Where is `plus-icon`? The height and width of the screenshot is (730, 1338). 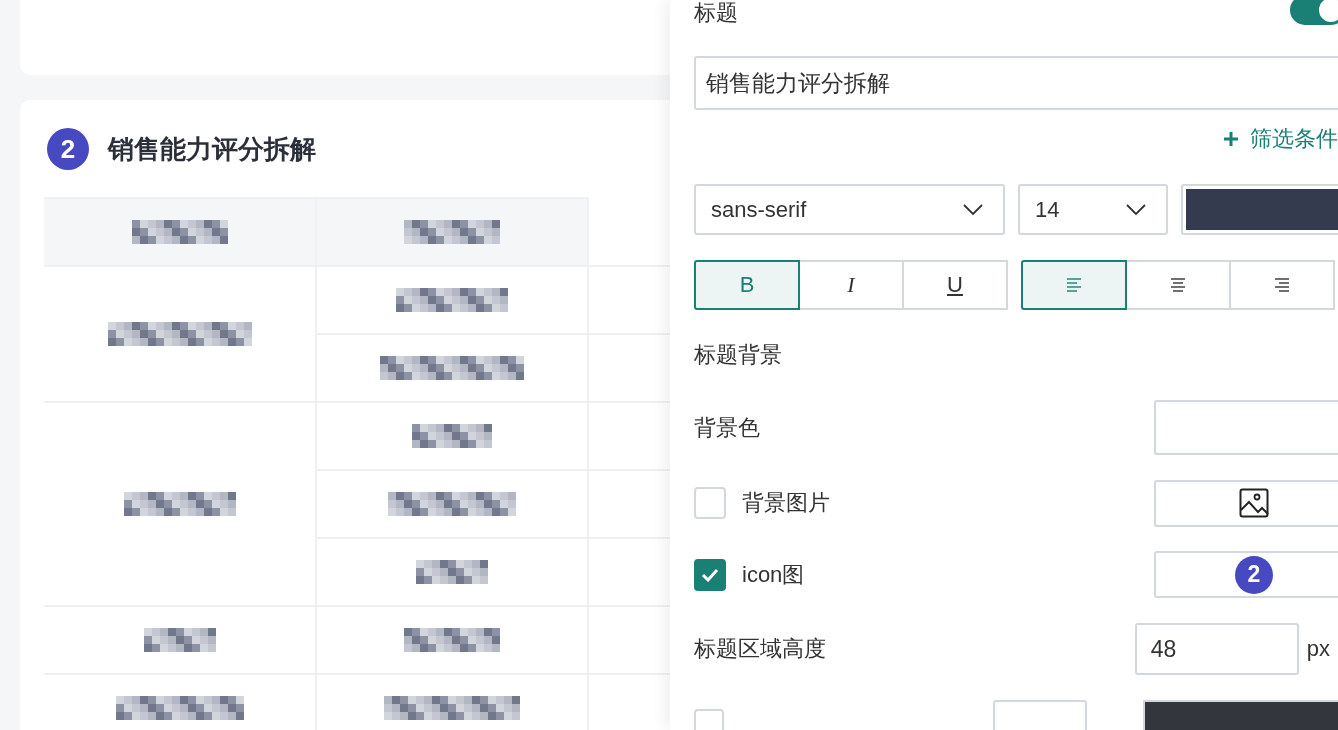 plus-icon is located at coordinates (1231, 139).